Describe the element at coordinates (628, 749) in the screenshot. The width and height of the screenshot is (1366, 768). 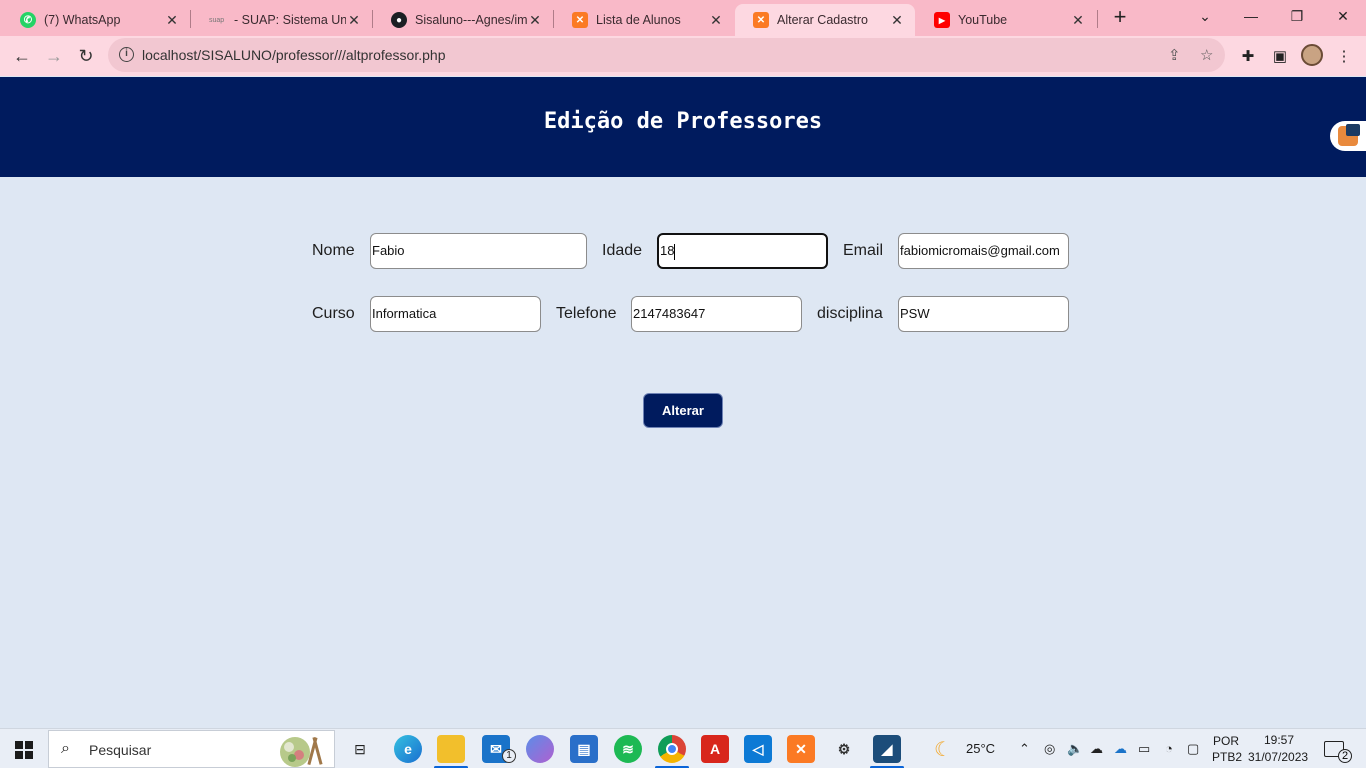
I see `spotify-icon: ≋` at that location.